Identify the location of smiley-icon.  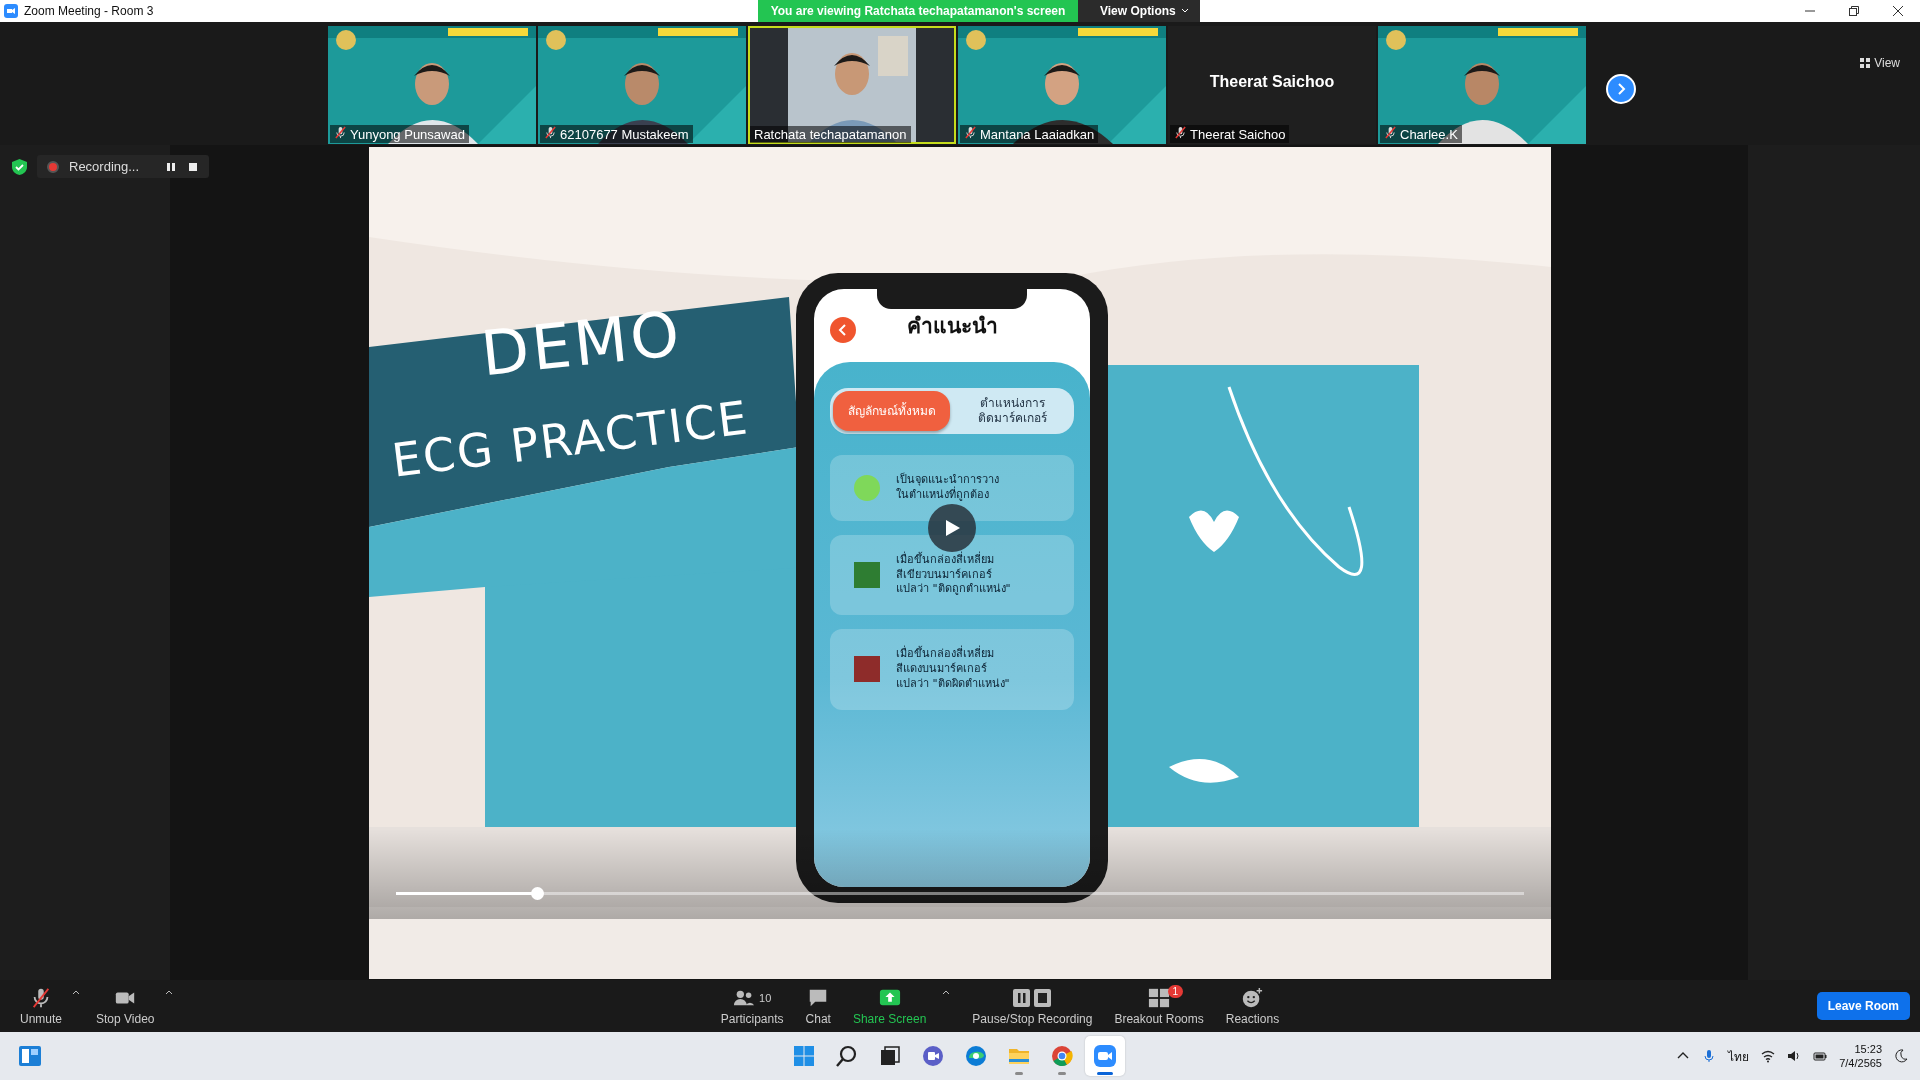
(1252, 997).